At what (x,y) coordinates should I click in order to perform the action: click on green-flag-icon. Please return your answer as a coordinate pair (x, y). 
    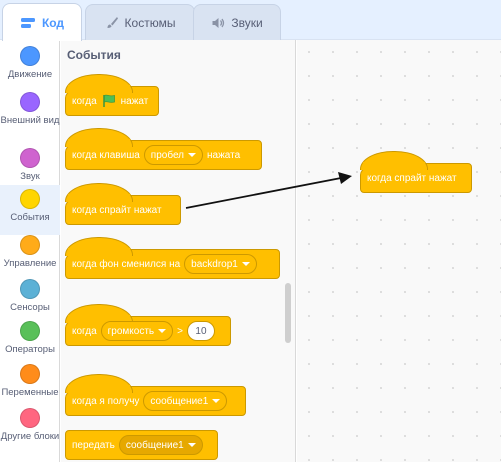
    Looking at the image, I should click on (108, 100).